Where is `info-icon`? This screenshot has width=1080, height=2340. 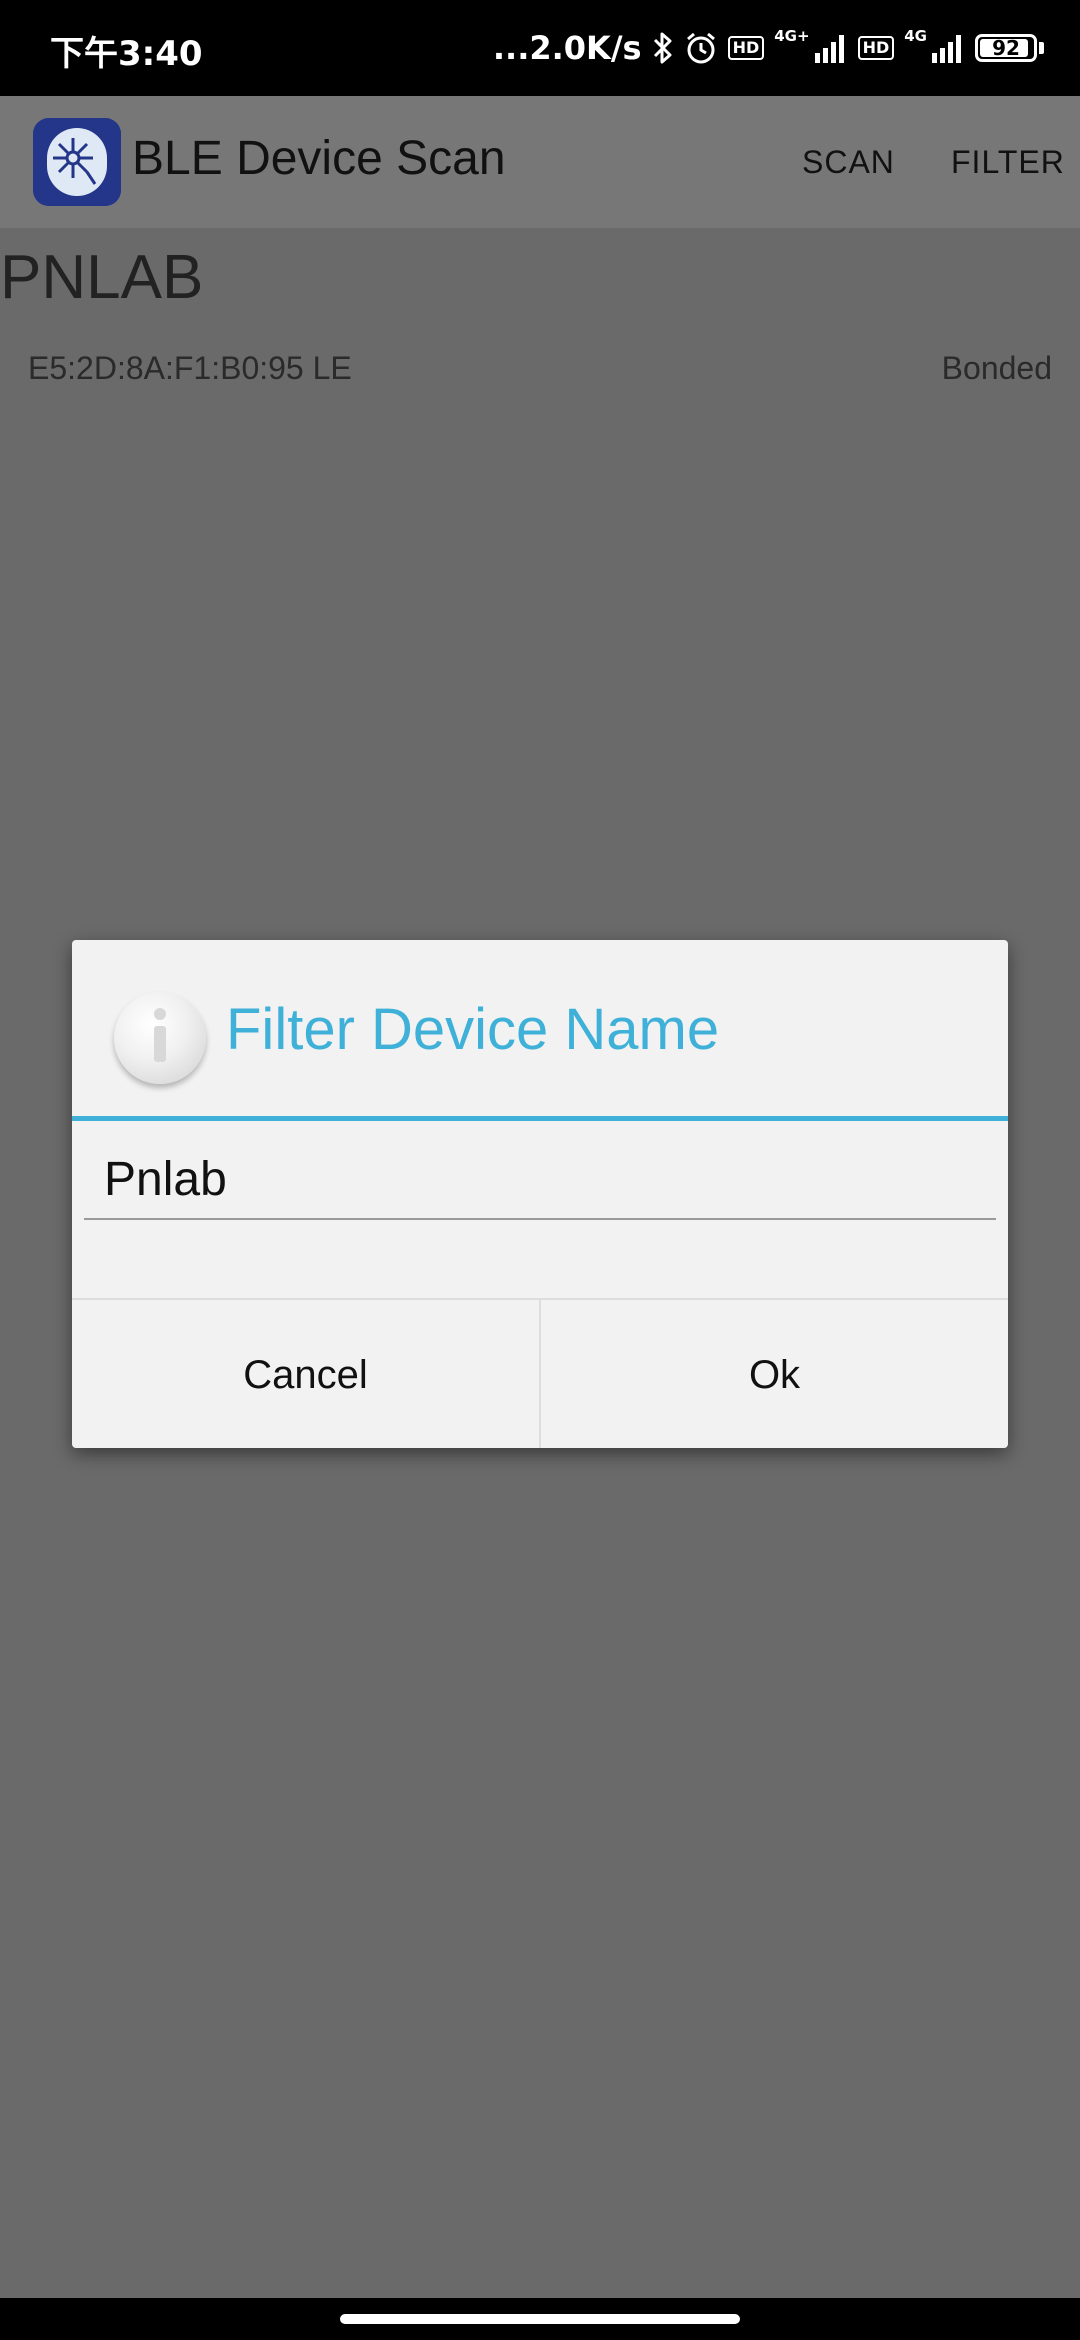 info-icon is located at coordinates (160, 1038).